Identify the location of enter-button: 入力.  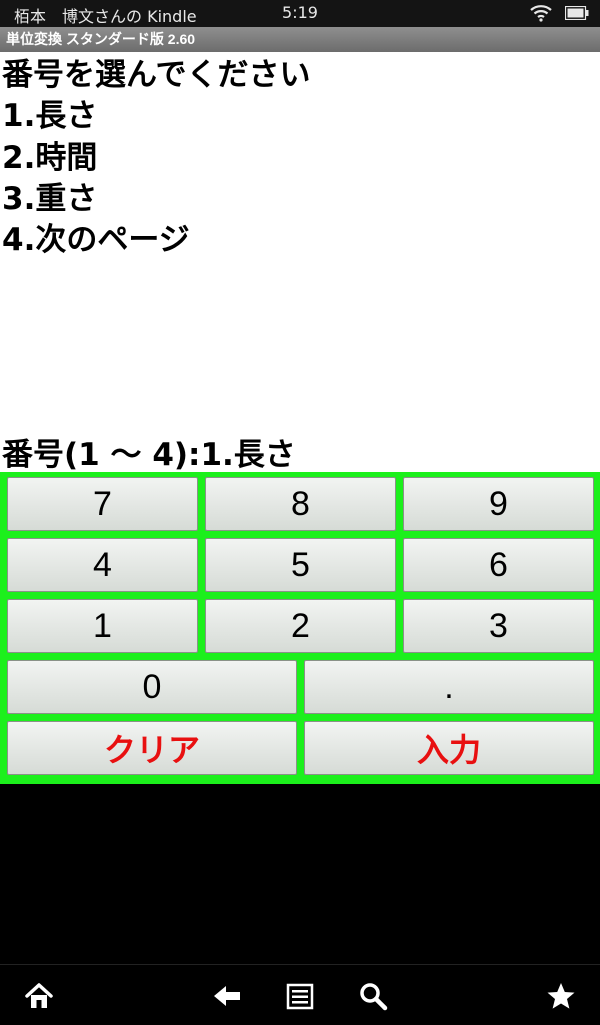
(449, 748).